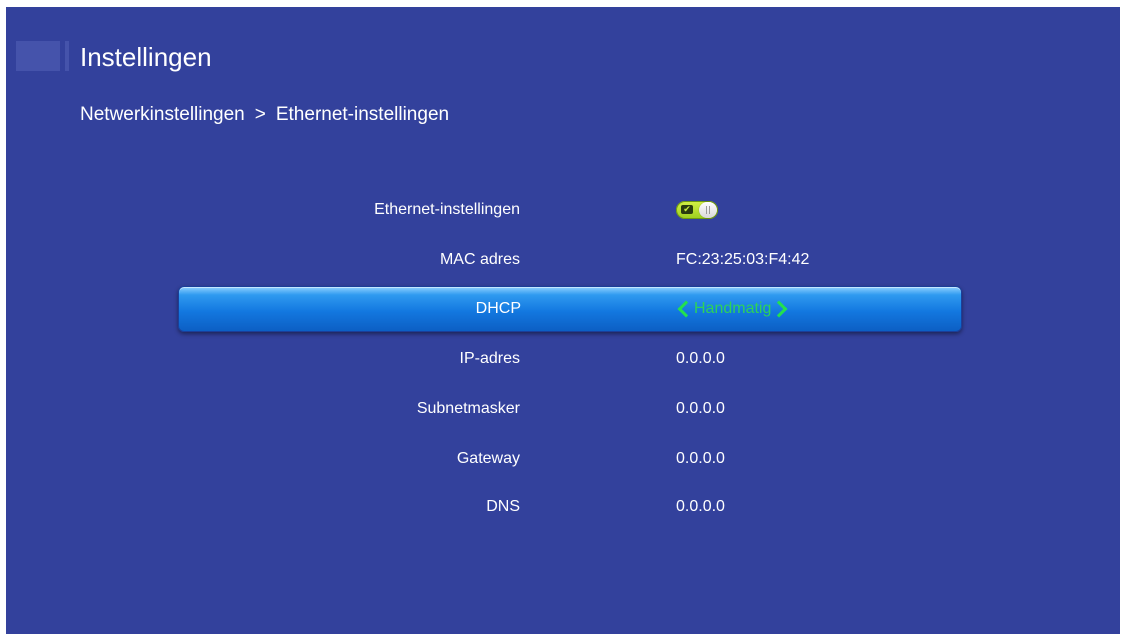 This screenshot has height=635, width=1126. Describe the element at coordinates (700, 358) in the screenshot. I see `ip-address-value: 0.0.0.0` at that location.